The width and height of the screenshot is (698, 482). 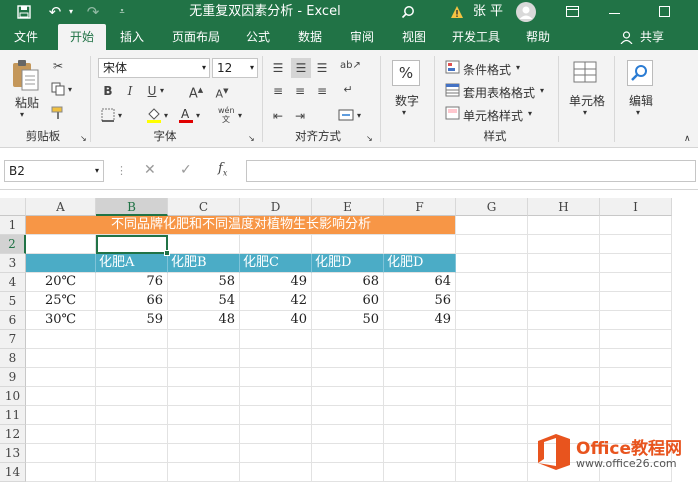 I want to click on align-middle-icon: ☰, so click(x=301, y=68).